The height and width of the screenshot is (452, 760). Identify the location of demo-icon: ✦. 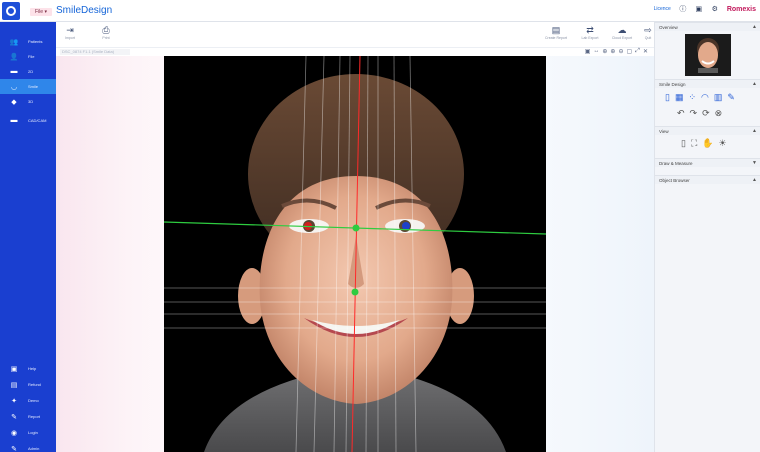
(14, 401).